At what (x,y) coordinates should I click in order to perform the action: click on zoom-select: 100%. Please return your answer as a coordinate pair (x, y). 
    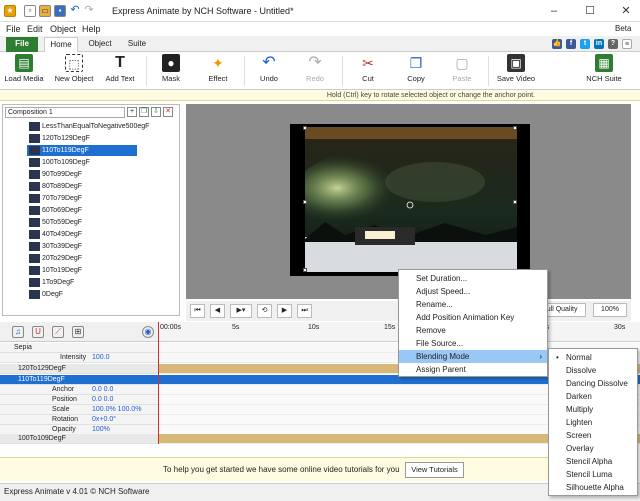
    Looking at the image, I should click on (610, 310).